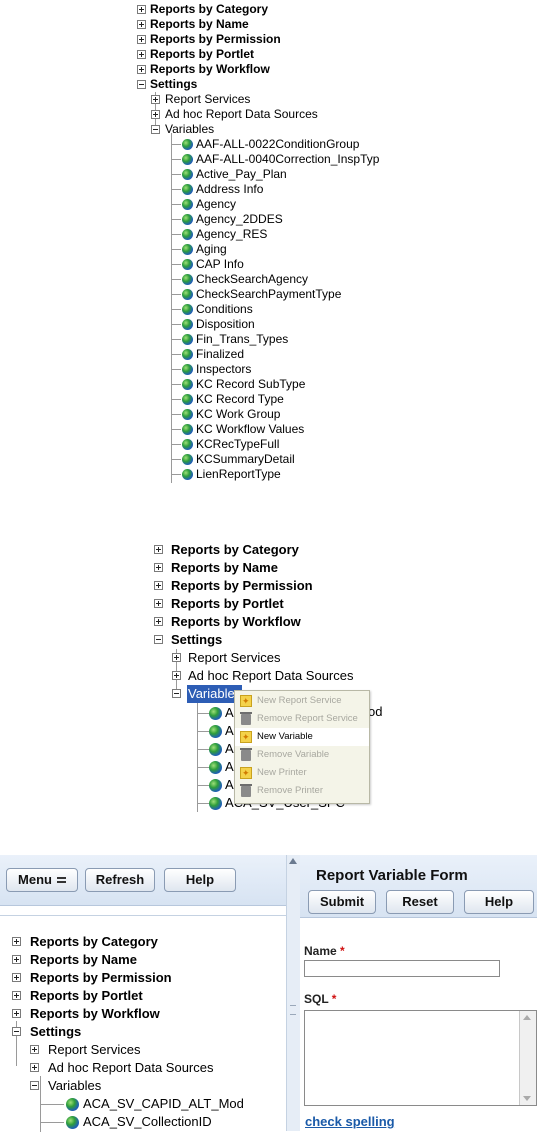  I want to click on help-button: Help, so click(200, 880).